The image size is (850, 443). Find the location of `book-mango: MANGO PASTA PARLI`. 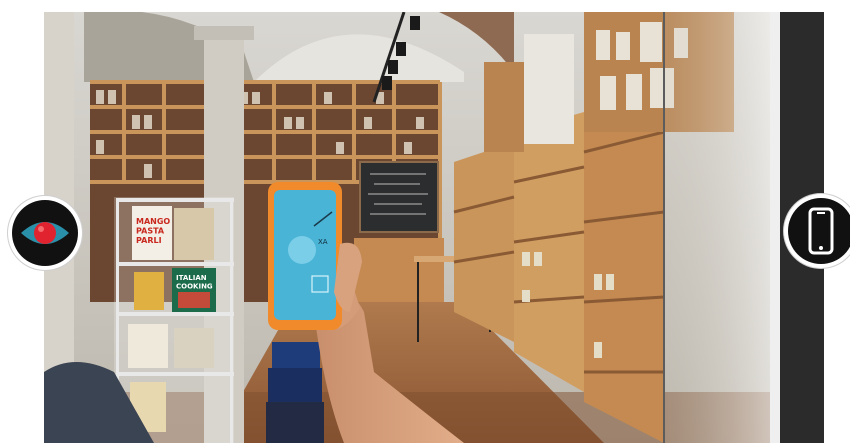

book-mango: MANGO PASTA PARLI is located at coordinates (152, 233).